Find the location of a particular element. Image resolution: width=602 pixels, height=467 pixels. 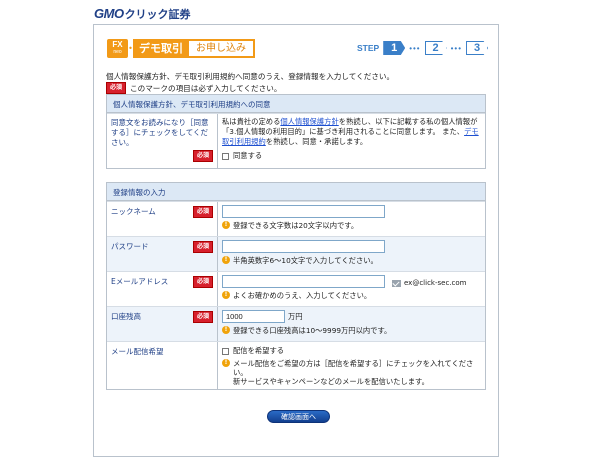

email-cell: ex@click-sec.com ! よくお確かめのうえ、入力してください。 is located at coordinates (351, 289).